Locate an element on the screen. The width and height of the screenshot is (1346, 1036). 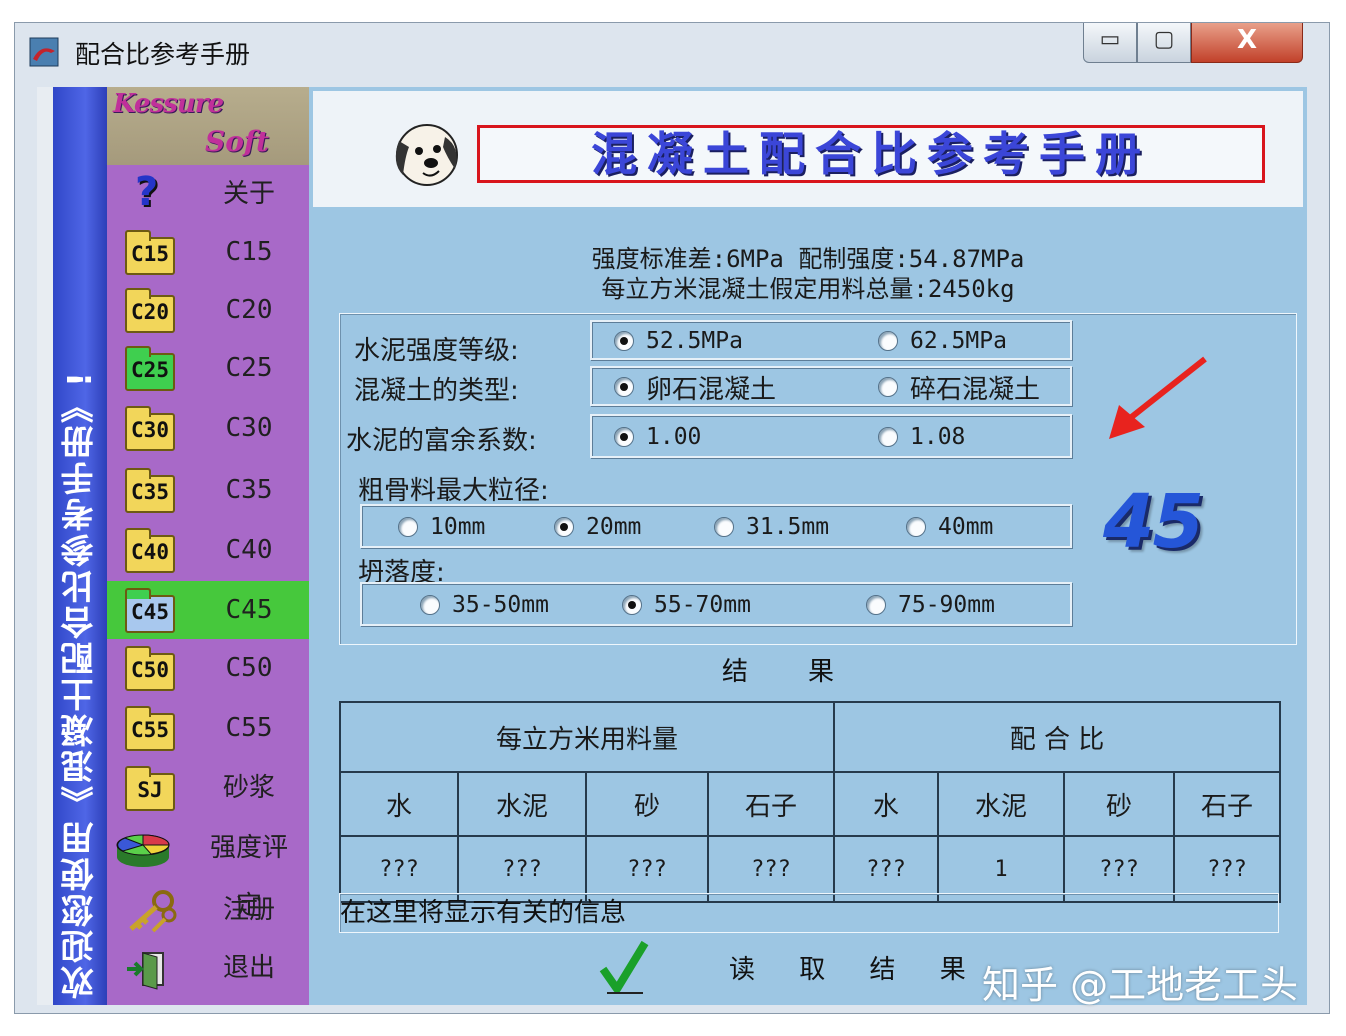
keys-icon is located at coordinates (153, 911).